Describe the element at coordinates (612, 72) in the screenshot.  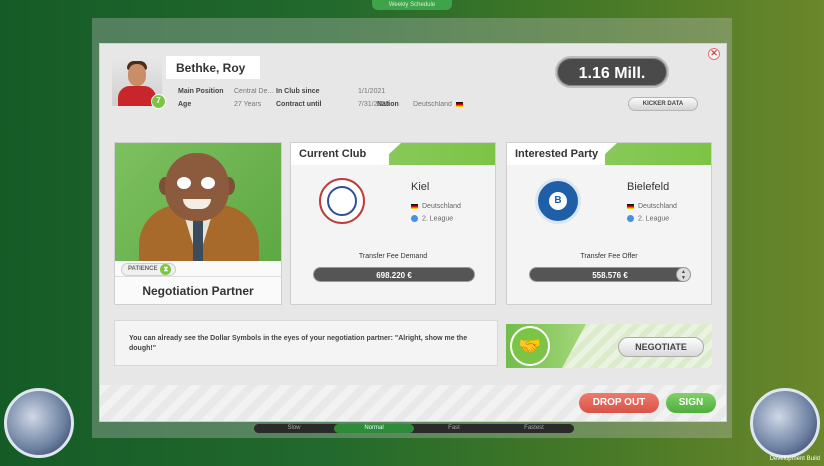
I see `market-value: 1.16 Mill.` at that location.